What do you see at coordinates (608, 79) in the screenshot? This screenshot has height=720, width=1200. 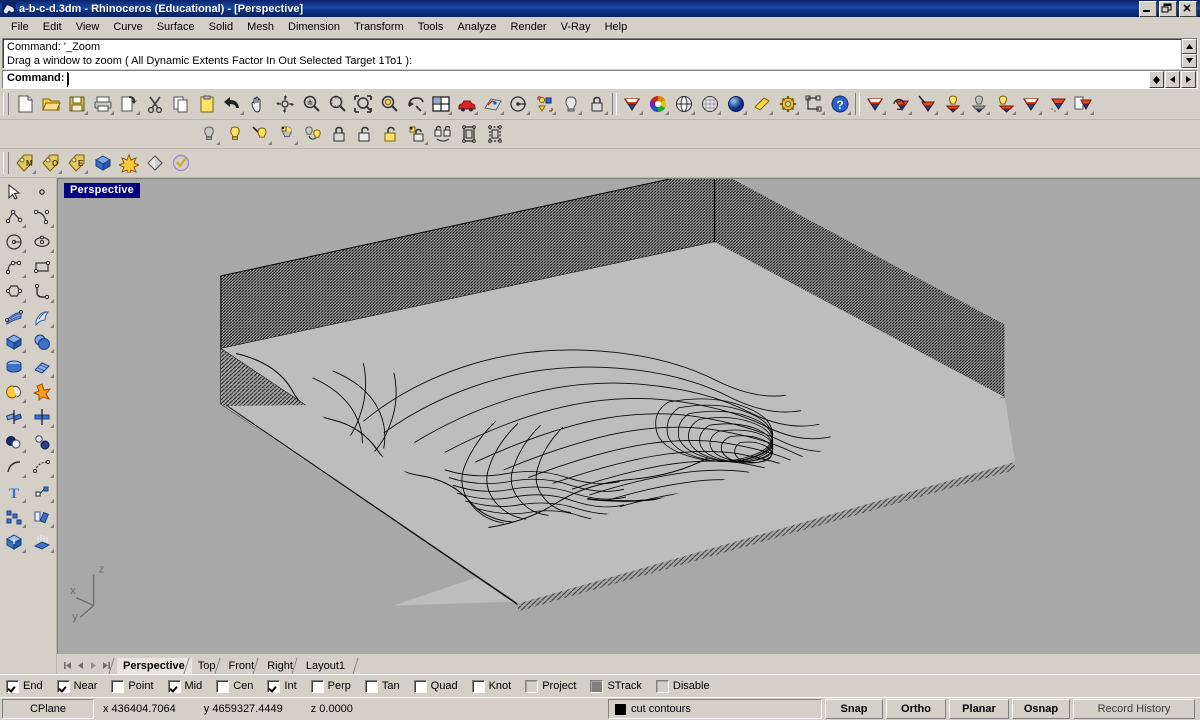 I see `command-input` at bounding box center [608, 79].